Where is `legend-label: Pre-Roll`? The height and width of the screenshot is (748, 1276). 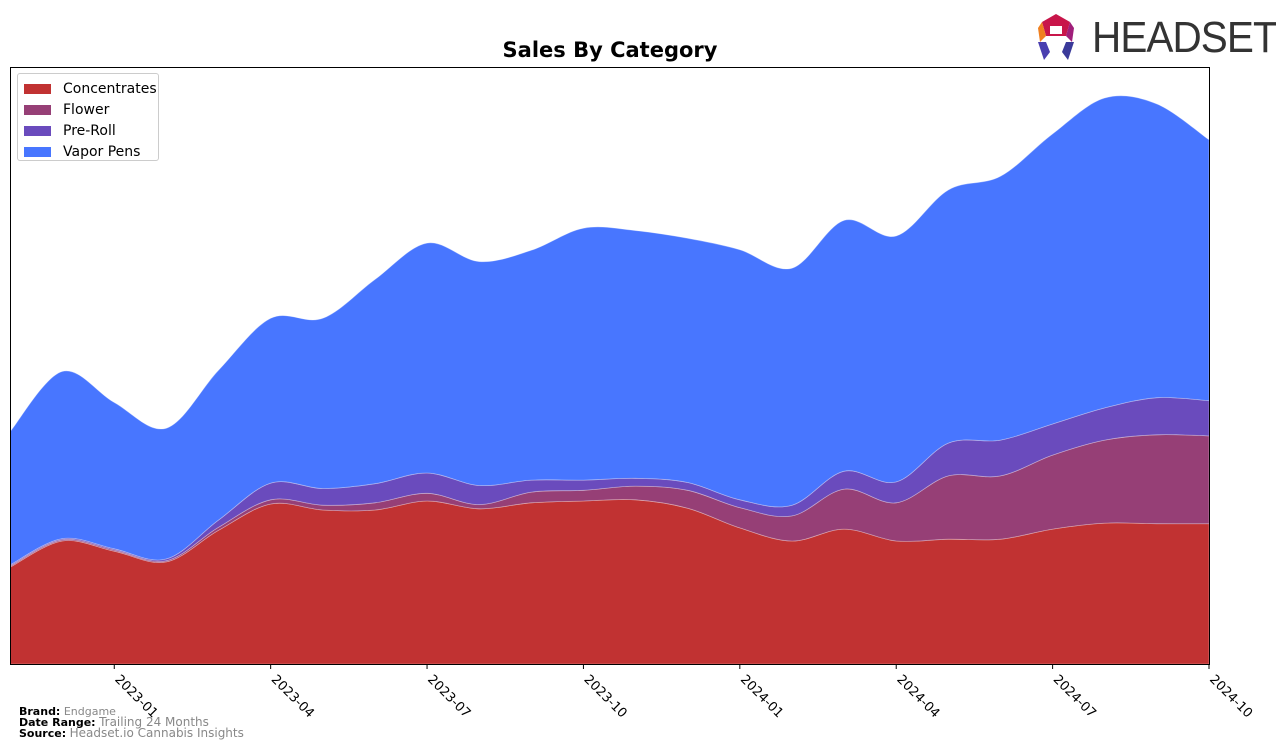
legend-label: Pre-Roll is located at coordinates (89, 130).